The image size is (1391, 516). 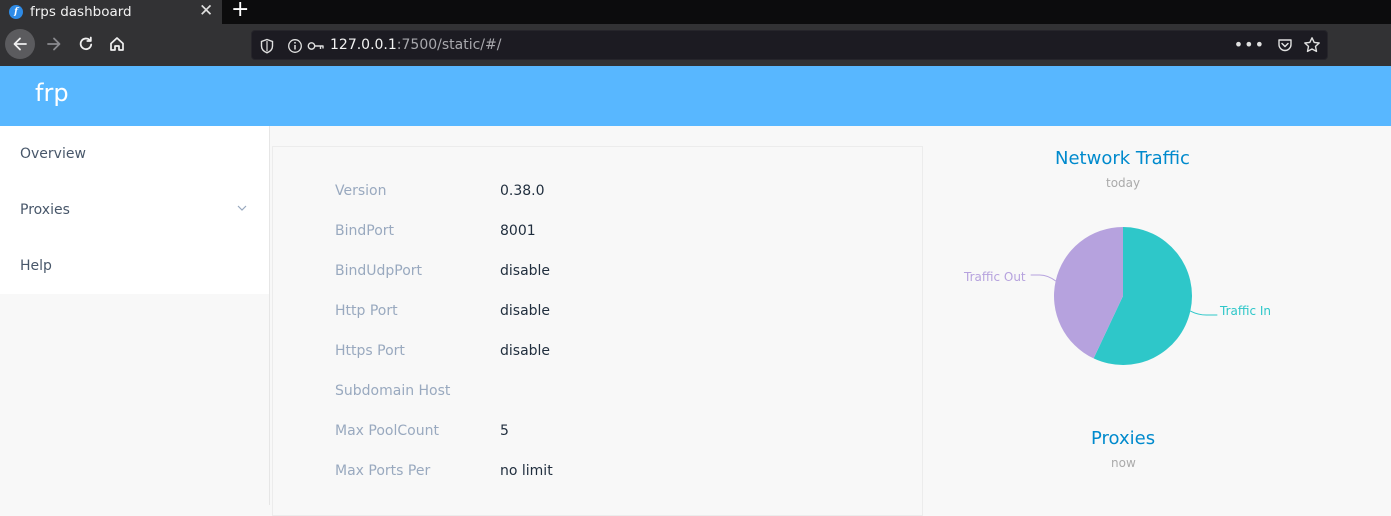 What do you see at coordinates (387, 431) in the screenshot?
I see `info-key: Max PoolCount` at bounding box center [387, 431].